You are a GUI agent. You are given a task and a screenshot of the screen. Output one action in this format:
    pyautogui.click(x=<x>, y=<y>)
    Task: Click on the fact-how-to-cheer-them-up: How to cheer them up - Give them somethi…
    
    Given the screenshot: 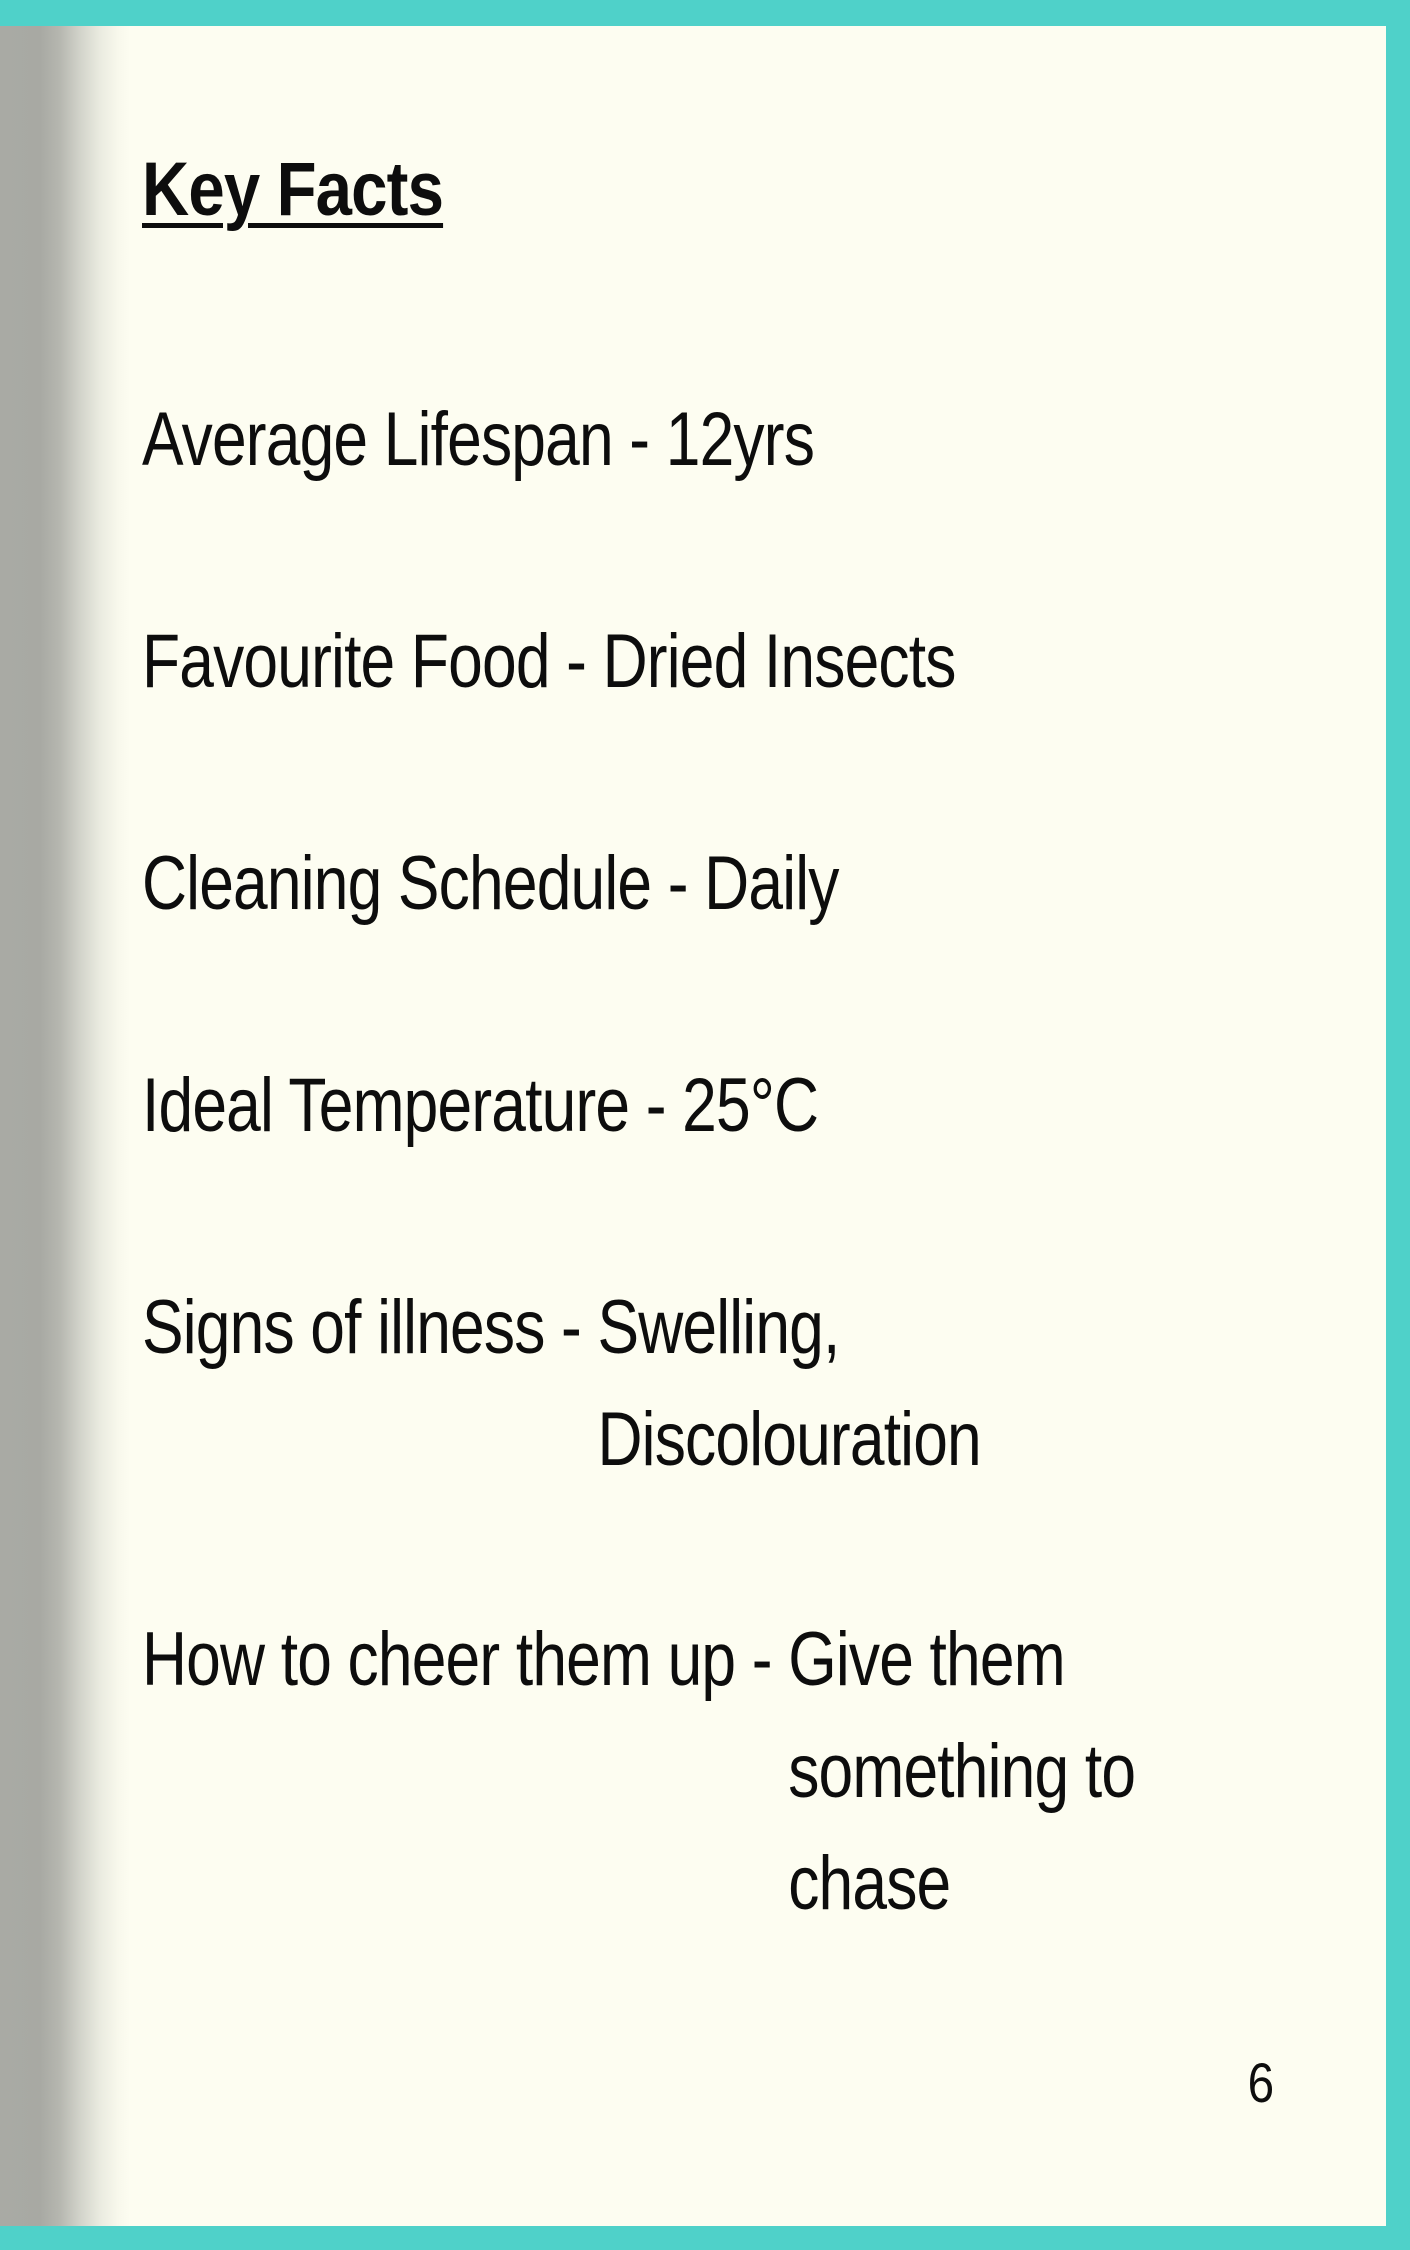 What is the action you would take?
    pyautogui.click(x=639, y=1772)
    